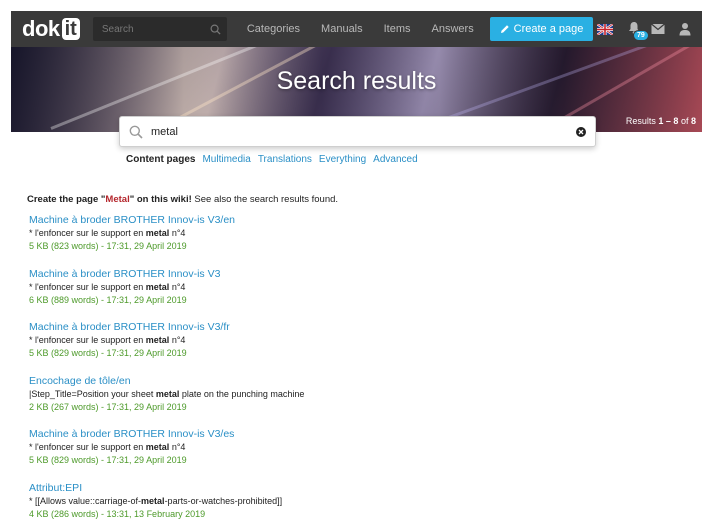  I want to click on nav-search, so click(159, 29).